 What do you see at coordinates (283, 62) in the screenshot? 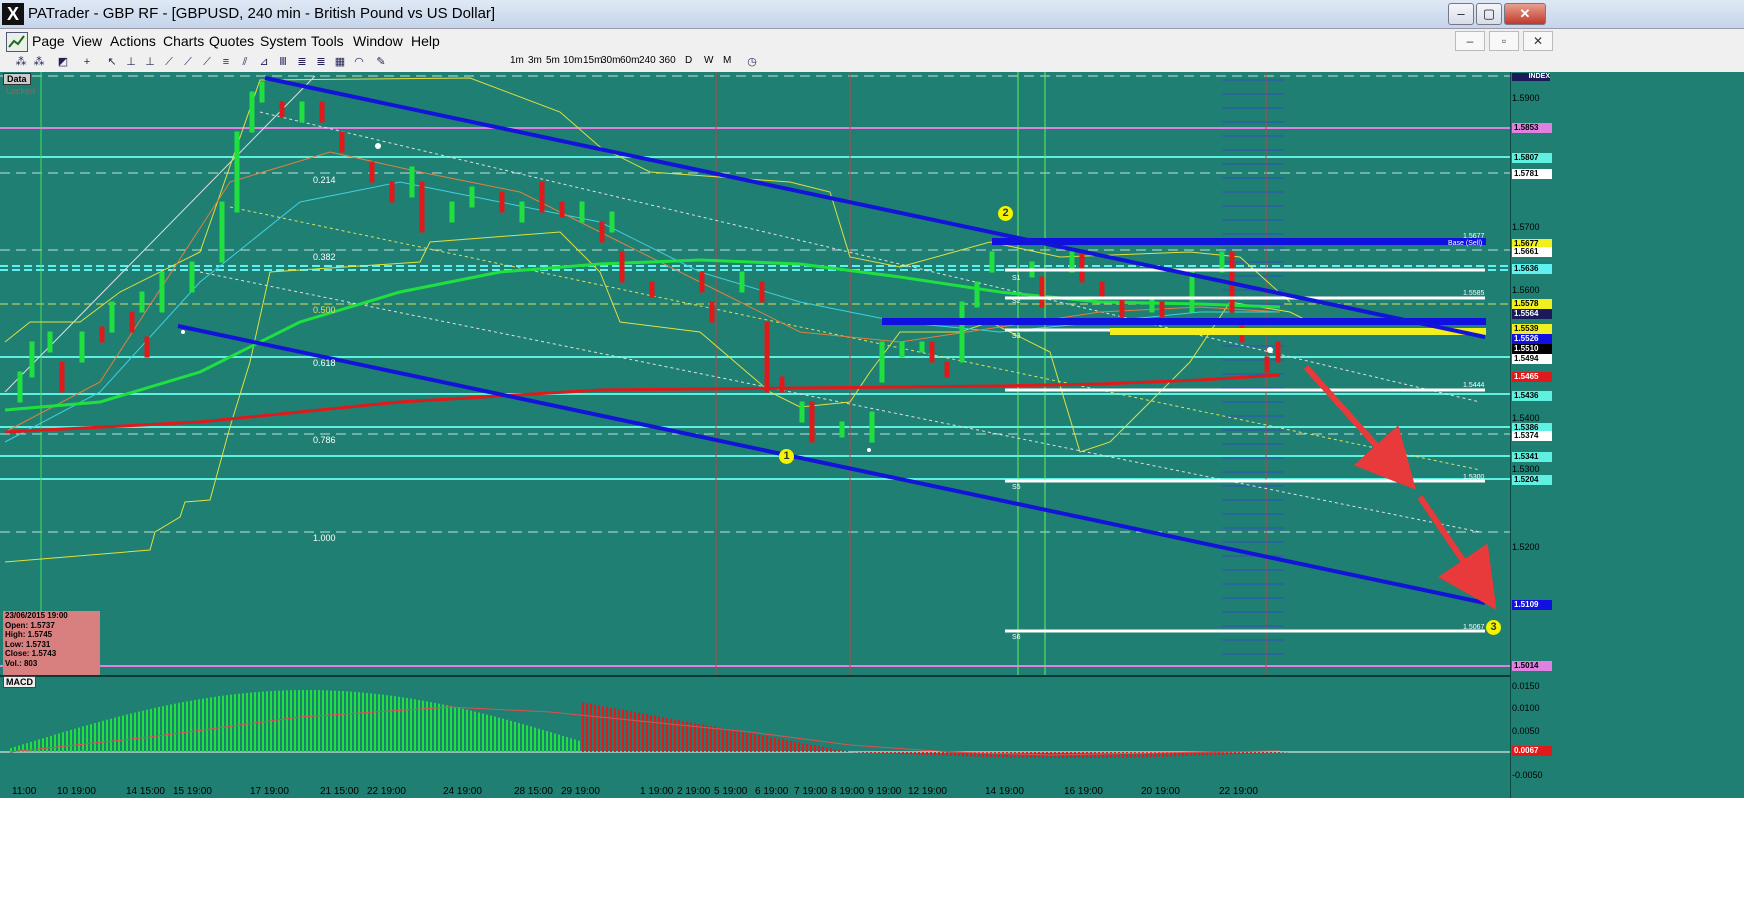
I see `cycle-icon: Ⅲ` at bounding box center [283, 62].